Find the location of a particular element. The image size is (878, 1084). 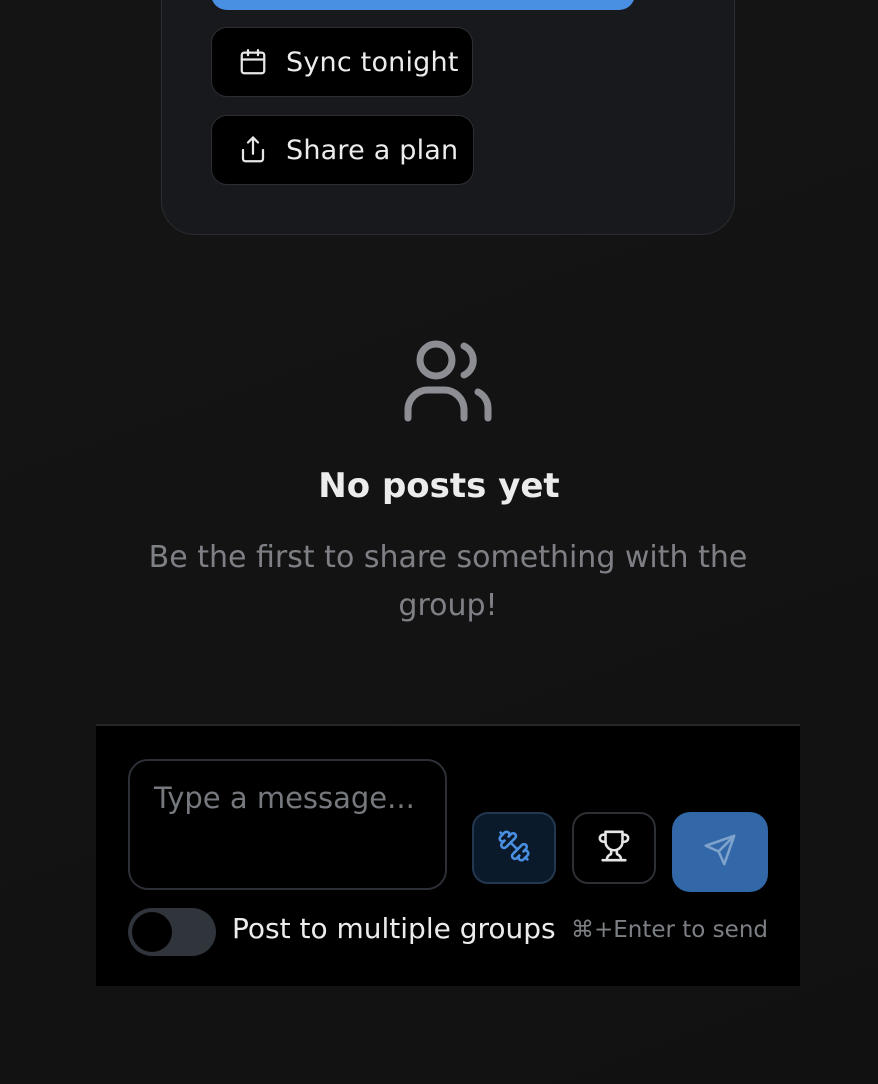

challenge-button is located at coordinates (614, 848).